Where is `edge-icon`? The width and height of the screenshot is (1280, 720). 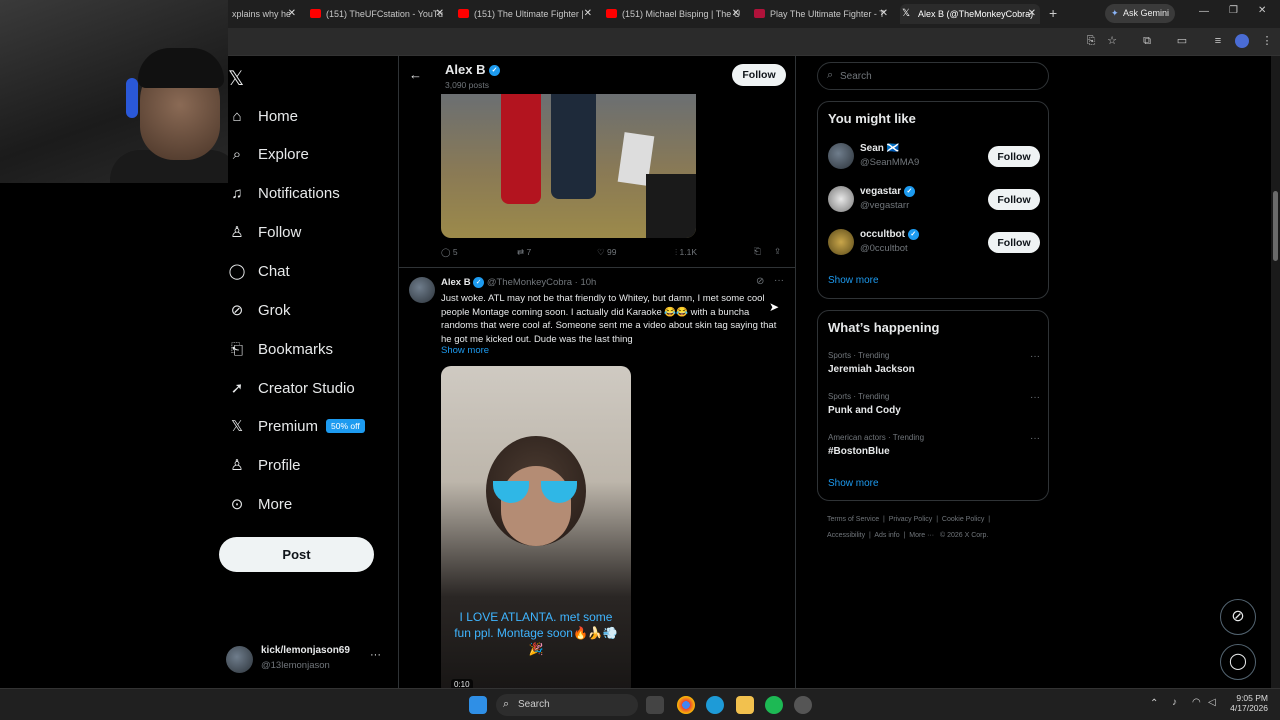 edge-icon is located at coordinates (715, 705).